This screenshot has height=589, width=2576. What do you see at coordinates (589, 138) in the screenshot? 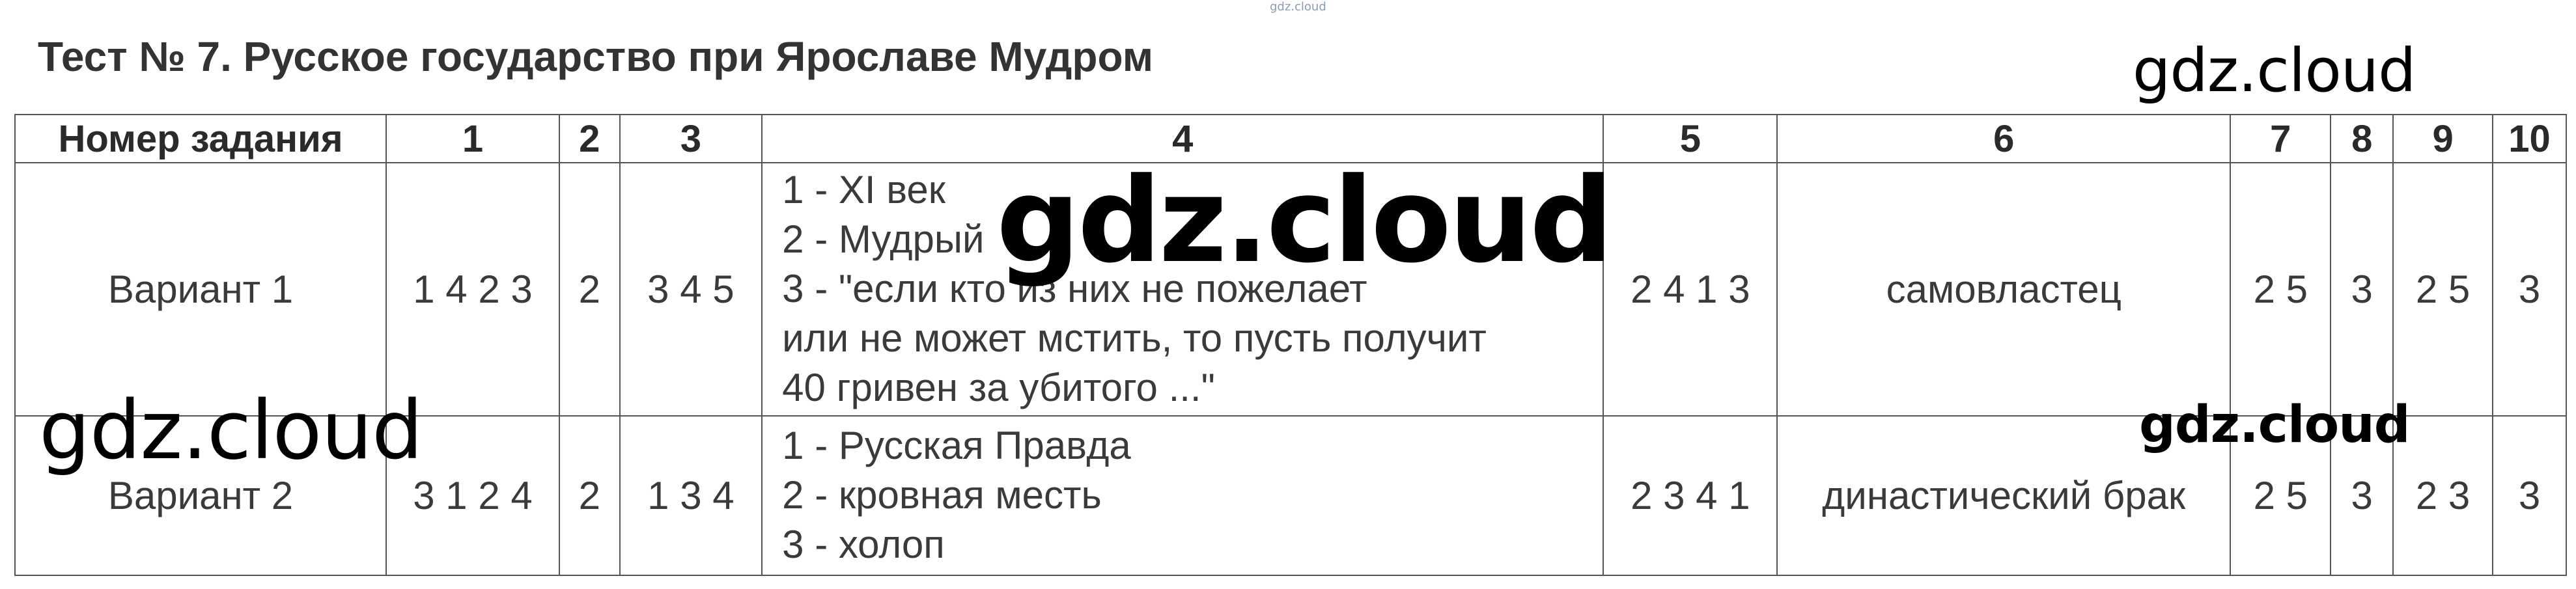
I see `header-col-2: 2` at bounding box center [589, 138].